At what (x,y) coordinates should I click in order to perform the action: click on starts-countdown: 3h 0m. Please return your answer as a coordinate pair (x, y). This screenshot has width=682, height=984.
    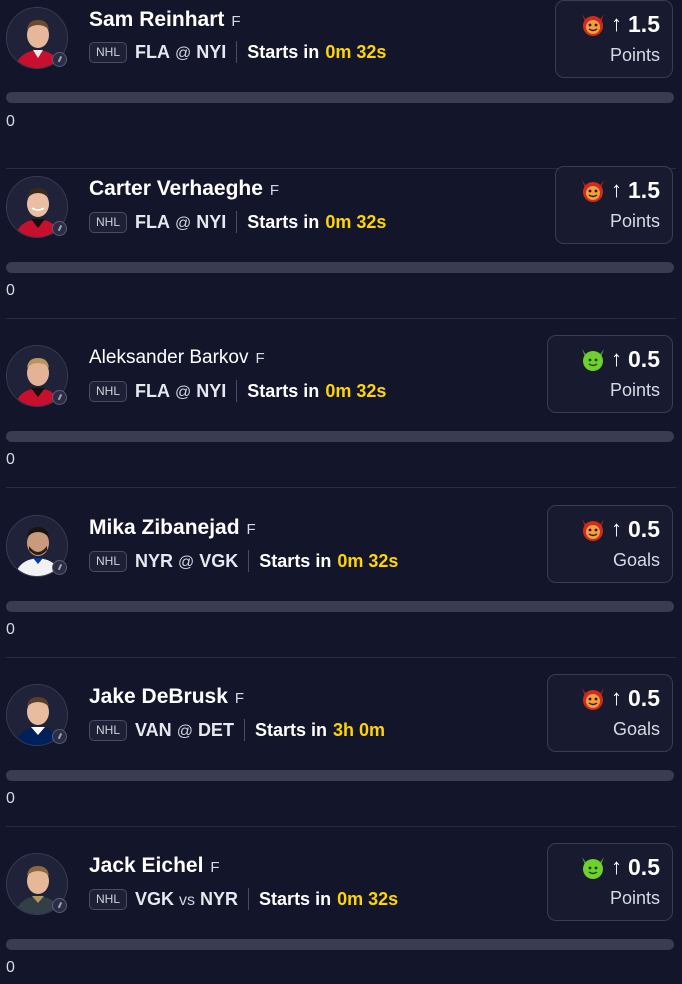
    Looking at the image, I should click on (358, 729).